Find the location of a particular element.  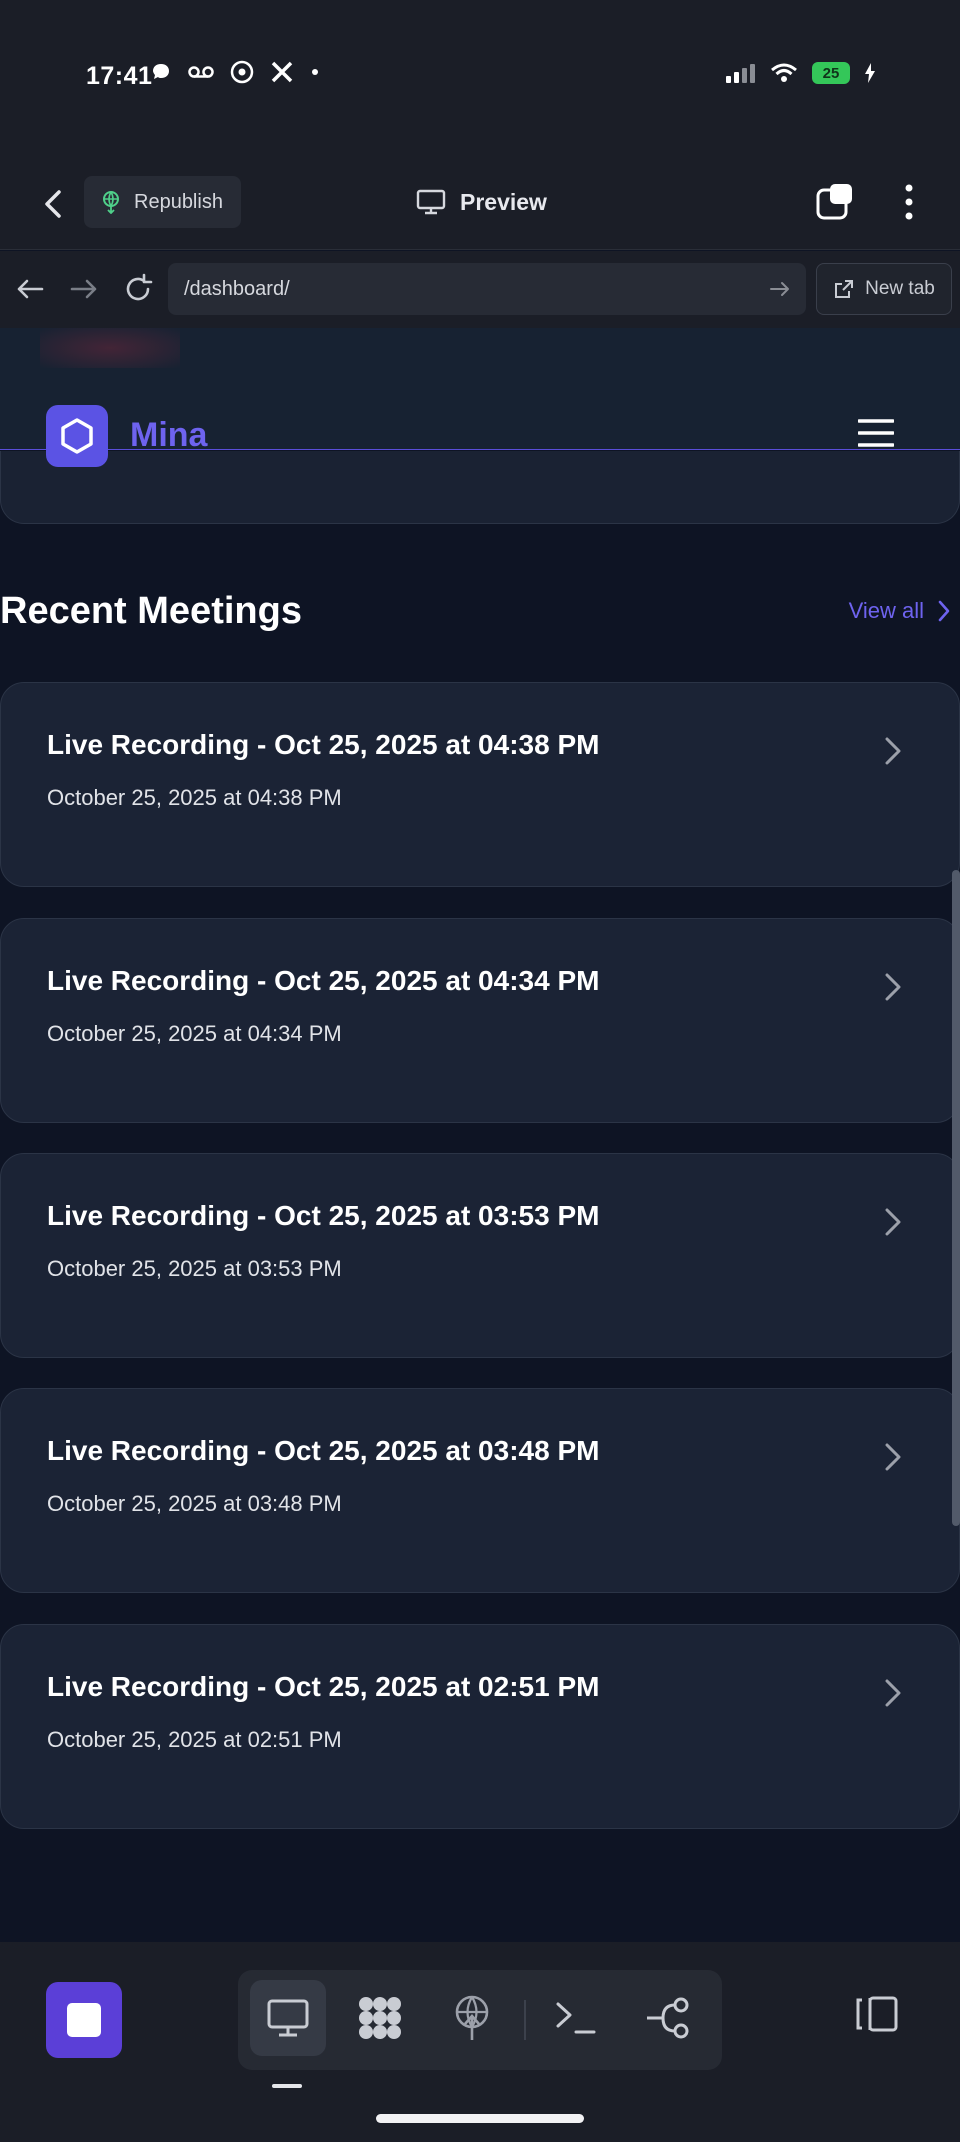

x-logo-icon is located at coordinates (282, 72).